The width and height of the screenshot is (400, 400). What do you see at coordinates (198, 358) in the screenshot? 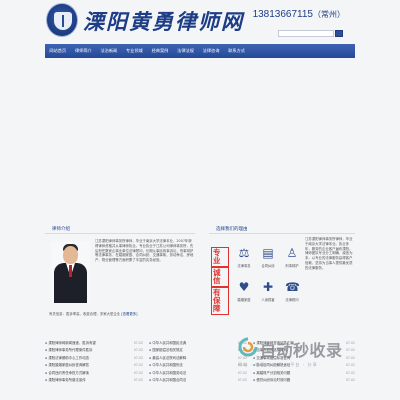
I see `list-item: ▪最高人民法院司法解释 07-02` at bounding box center [198, 358].